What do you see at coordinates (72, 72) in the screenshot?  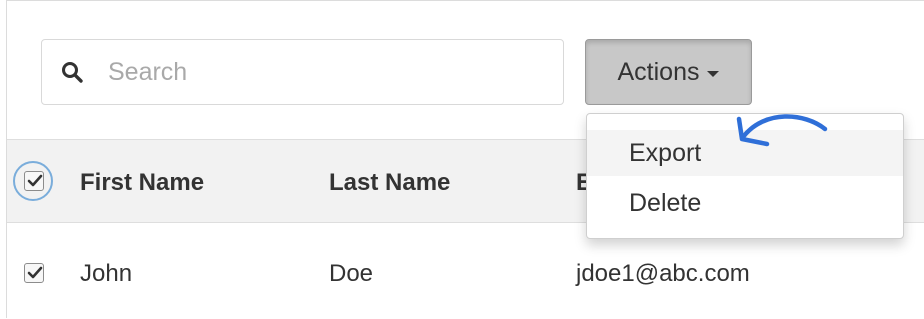 I see `search-icon` at bounding box center [72, 72].